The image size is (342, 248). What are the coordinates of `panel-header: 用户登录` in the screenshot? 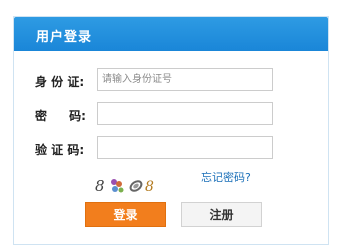 It's located at (171, 34).